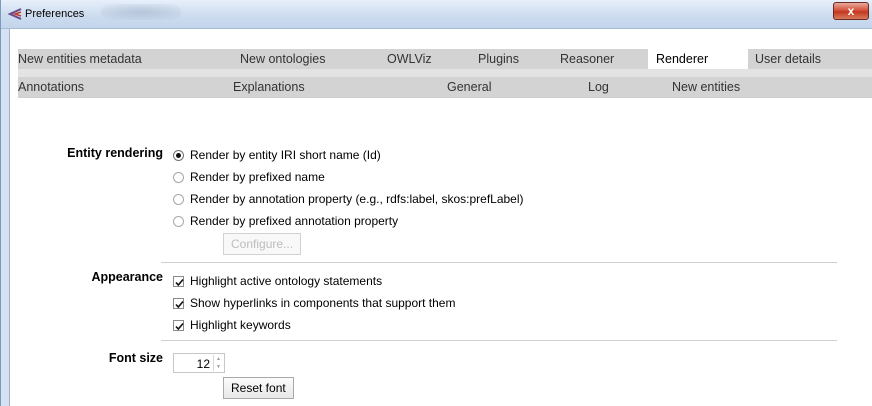 This screenshot has width=872, height=406. What do you see at coordinates (445, 73) in the screenshot?
I see `tab-strip-divider` at bounding box center [445, 73].